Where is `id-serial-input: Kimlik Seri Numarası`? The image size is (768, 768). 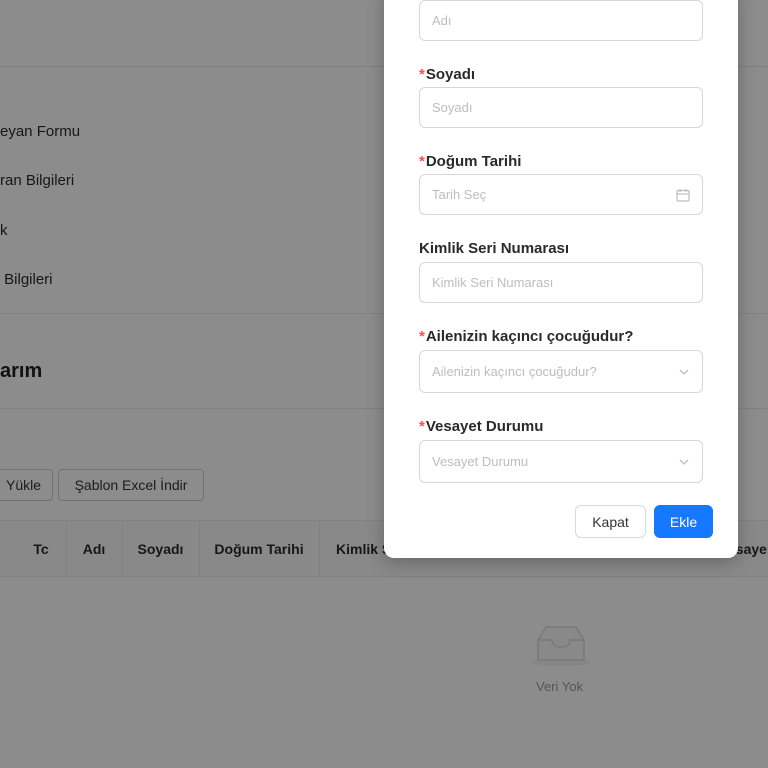 id-serial-input: Kimlik Seri Numarası is located at coordinates (561, 282).